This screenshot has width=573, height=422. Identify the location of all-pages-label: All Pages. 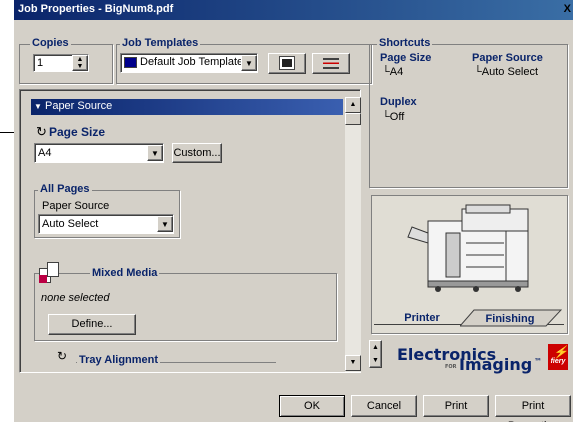
(65, 189).